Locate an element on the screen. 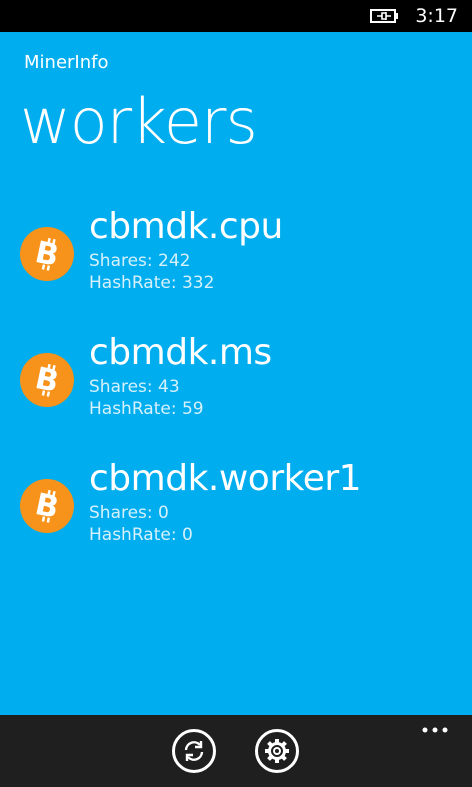  page-title: workers is located at coordinates (139, 121).